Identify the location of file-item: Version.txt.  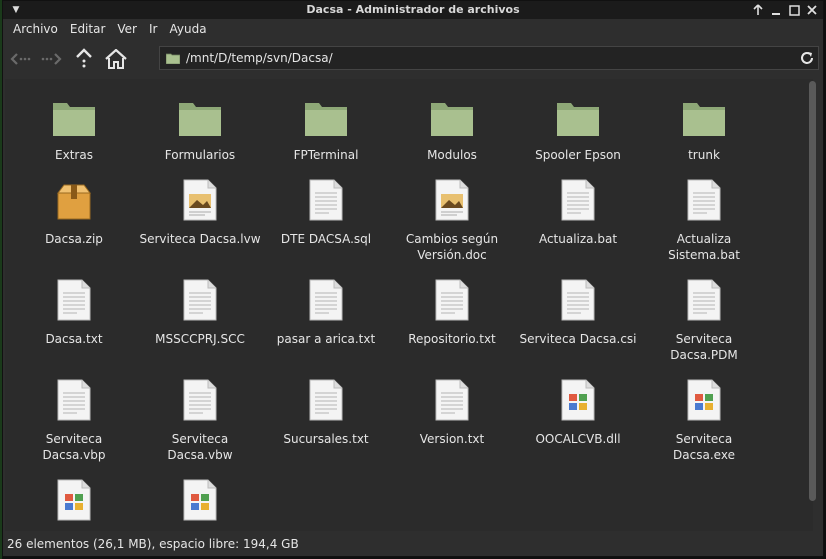
(452, 412).